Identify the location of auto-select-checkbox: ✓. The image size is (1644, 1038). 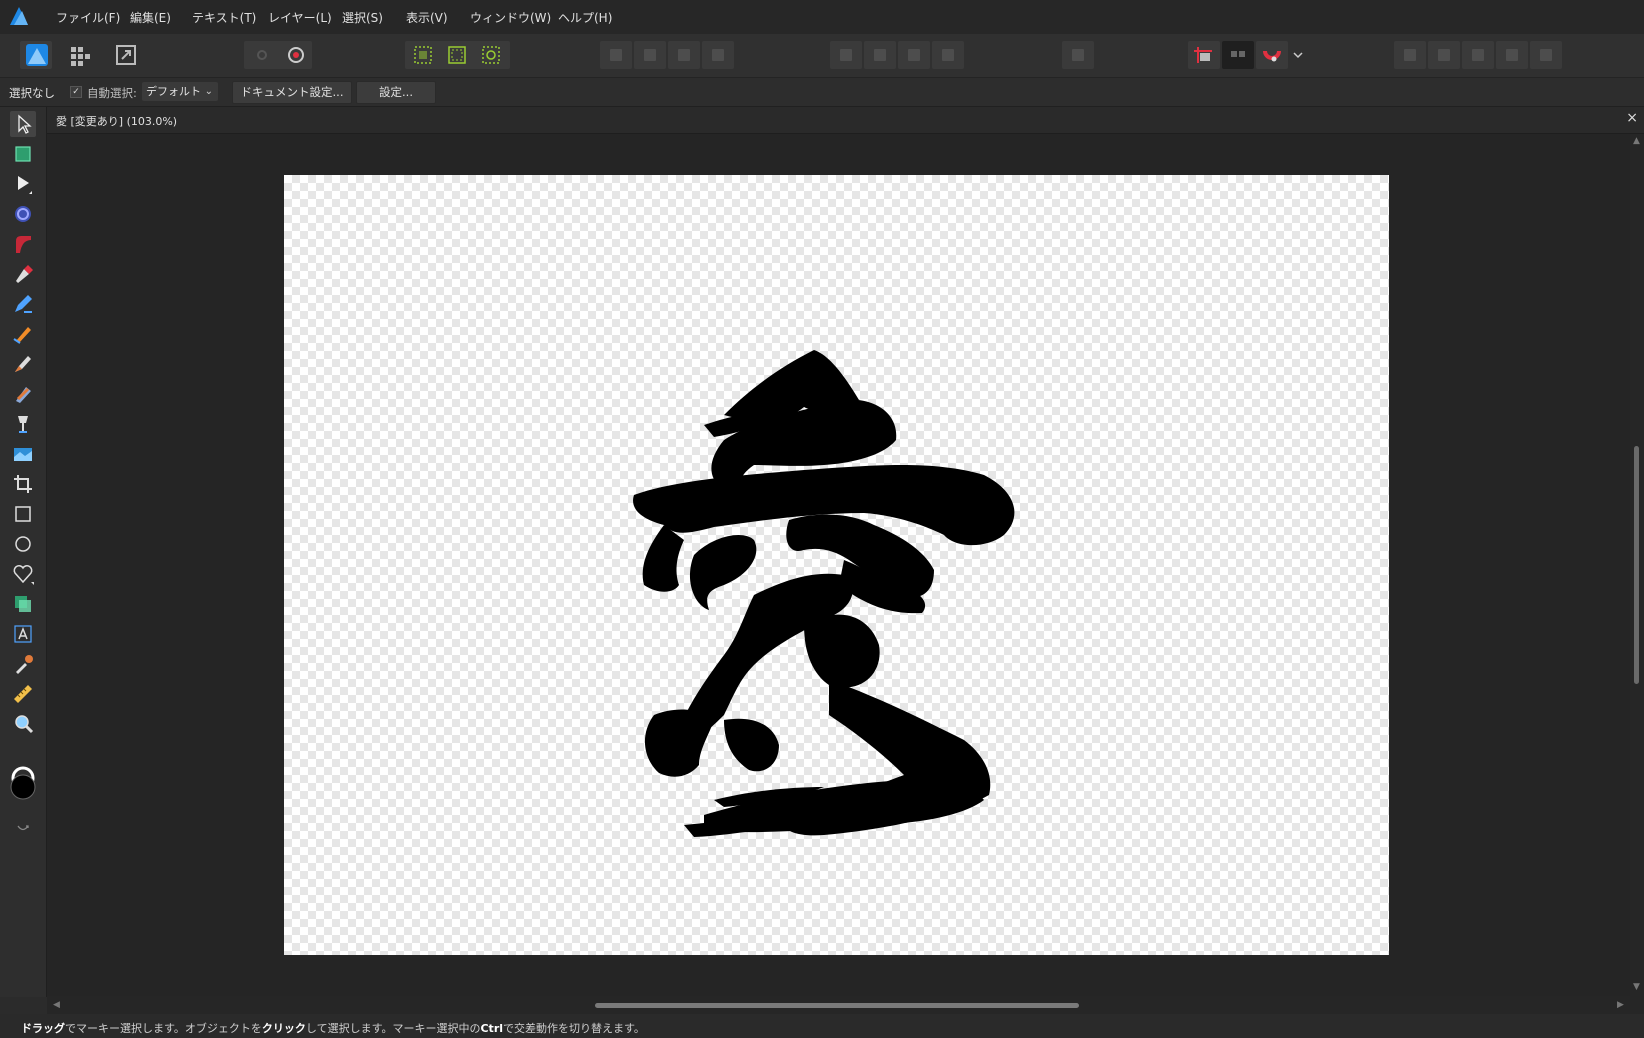
(76, 92).